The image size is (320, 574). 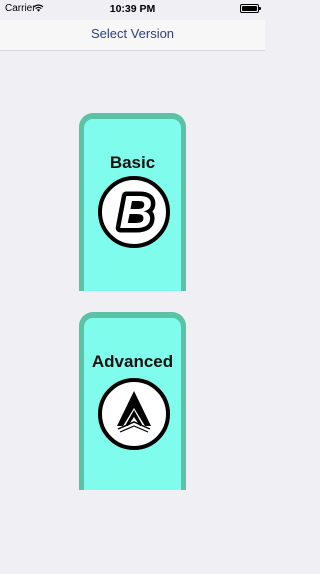 I want to click on advanced-version-button: Advanced, so click(x=132, y=401).